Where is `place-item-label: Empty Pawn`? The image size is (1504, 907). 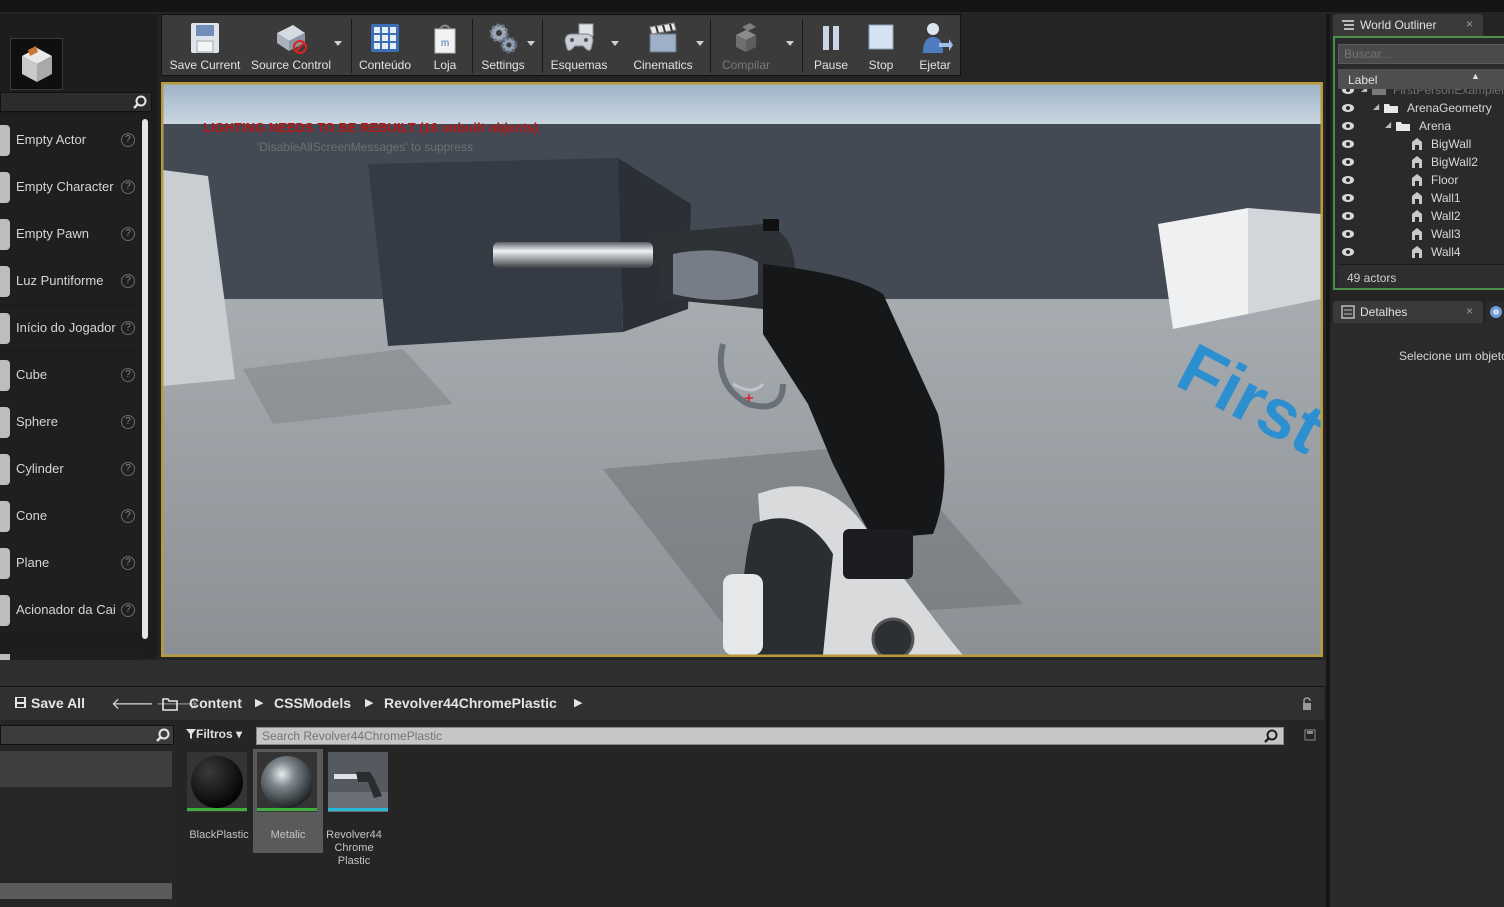
place-item-label: Empty Pawn is located at coordinates (52, 233).